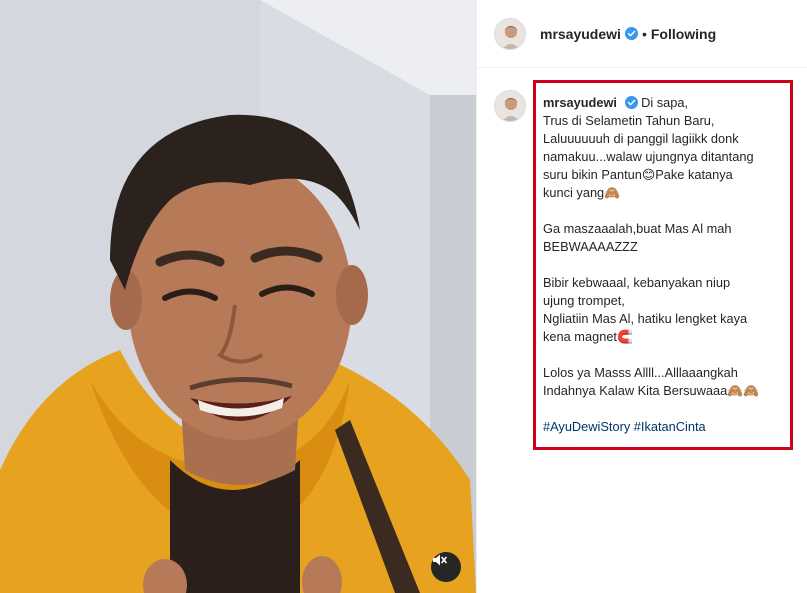  I want to click on caption-text-line: kena magnet🧲, so click(588, 336).